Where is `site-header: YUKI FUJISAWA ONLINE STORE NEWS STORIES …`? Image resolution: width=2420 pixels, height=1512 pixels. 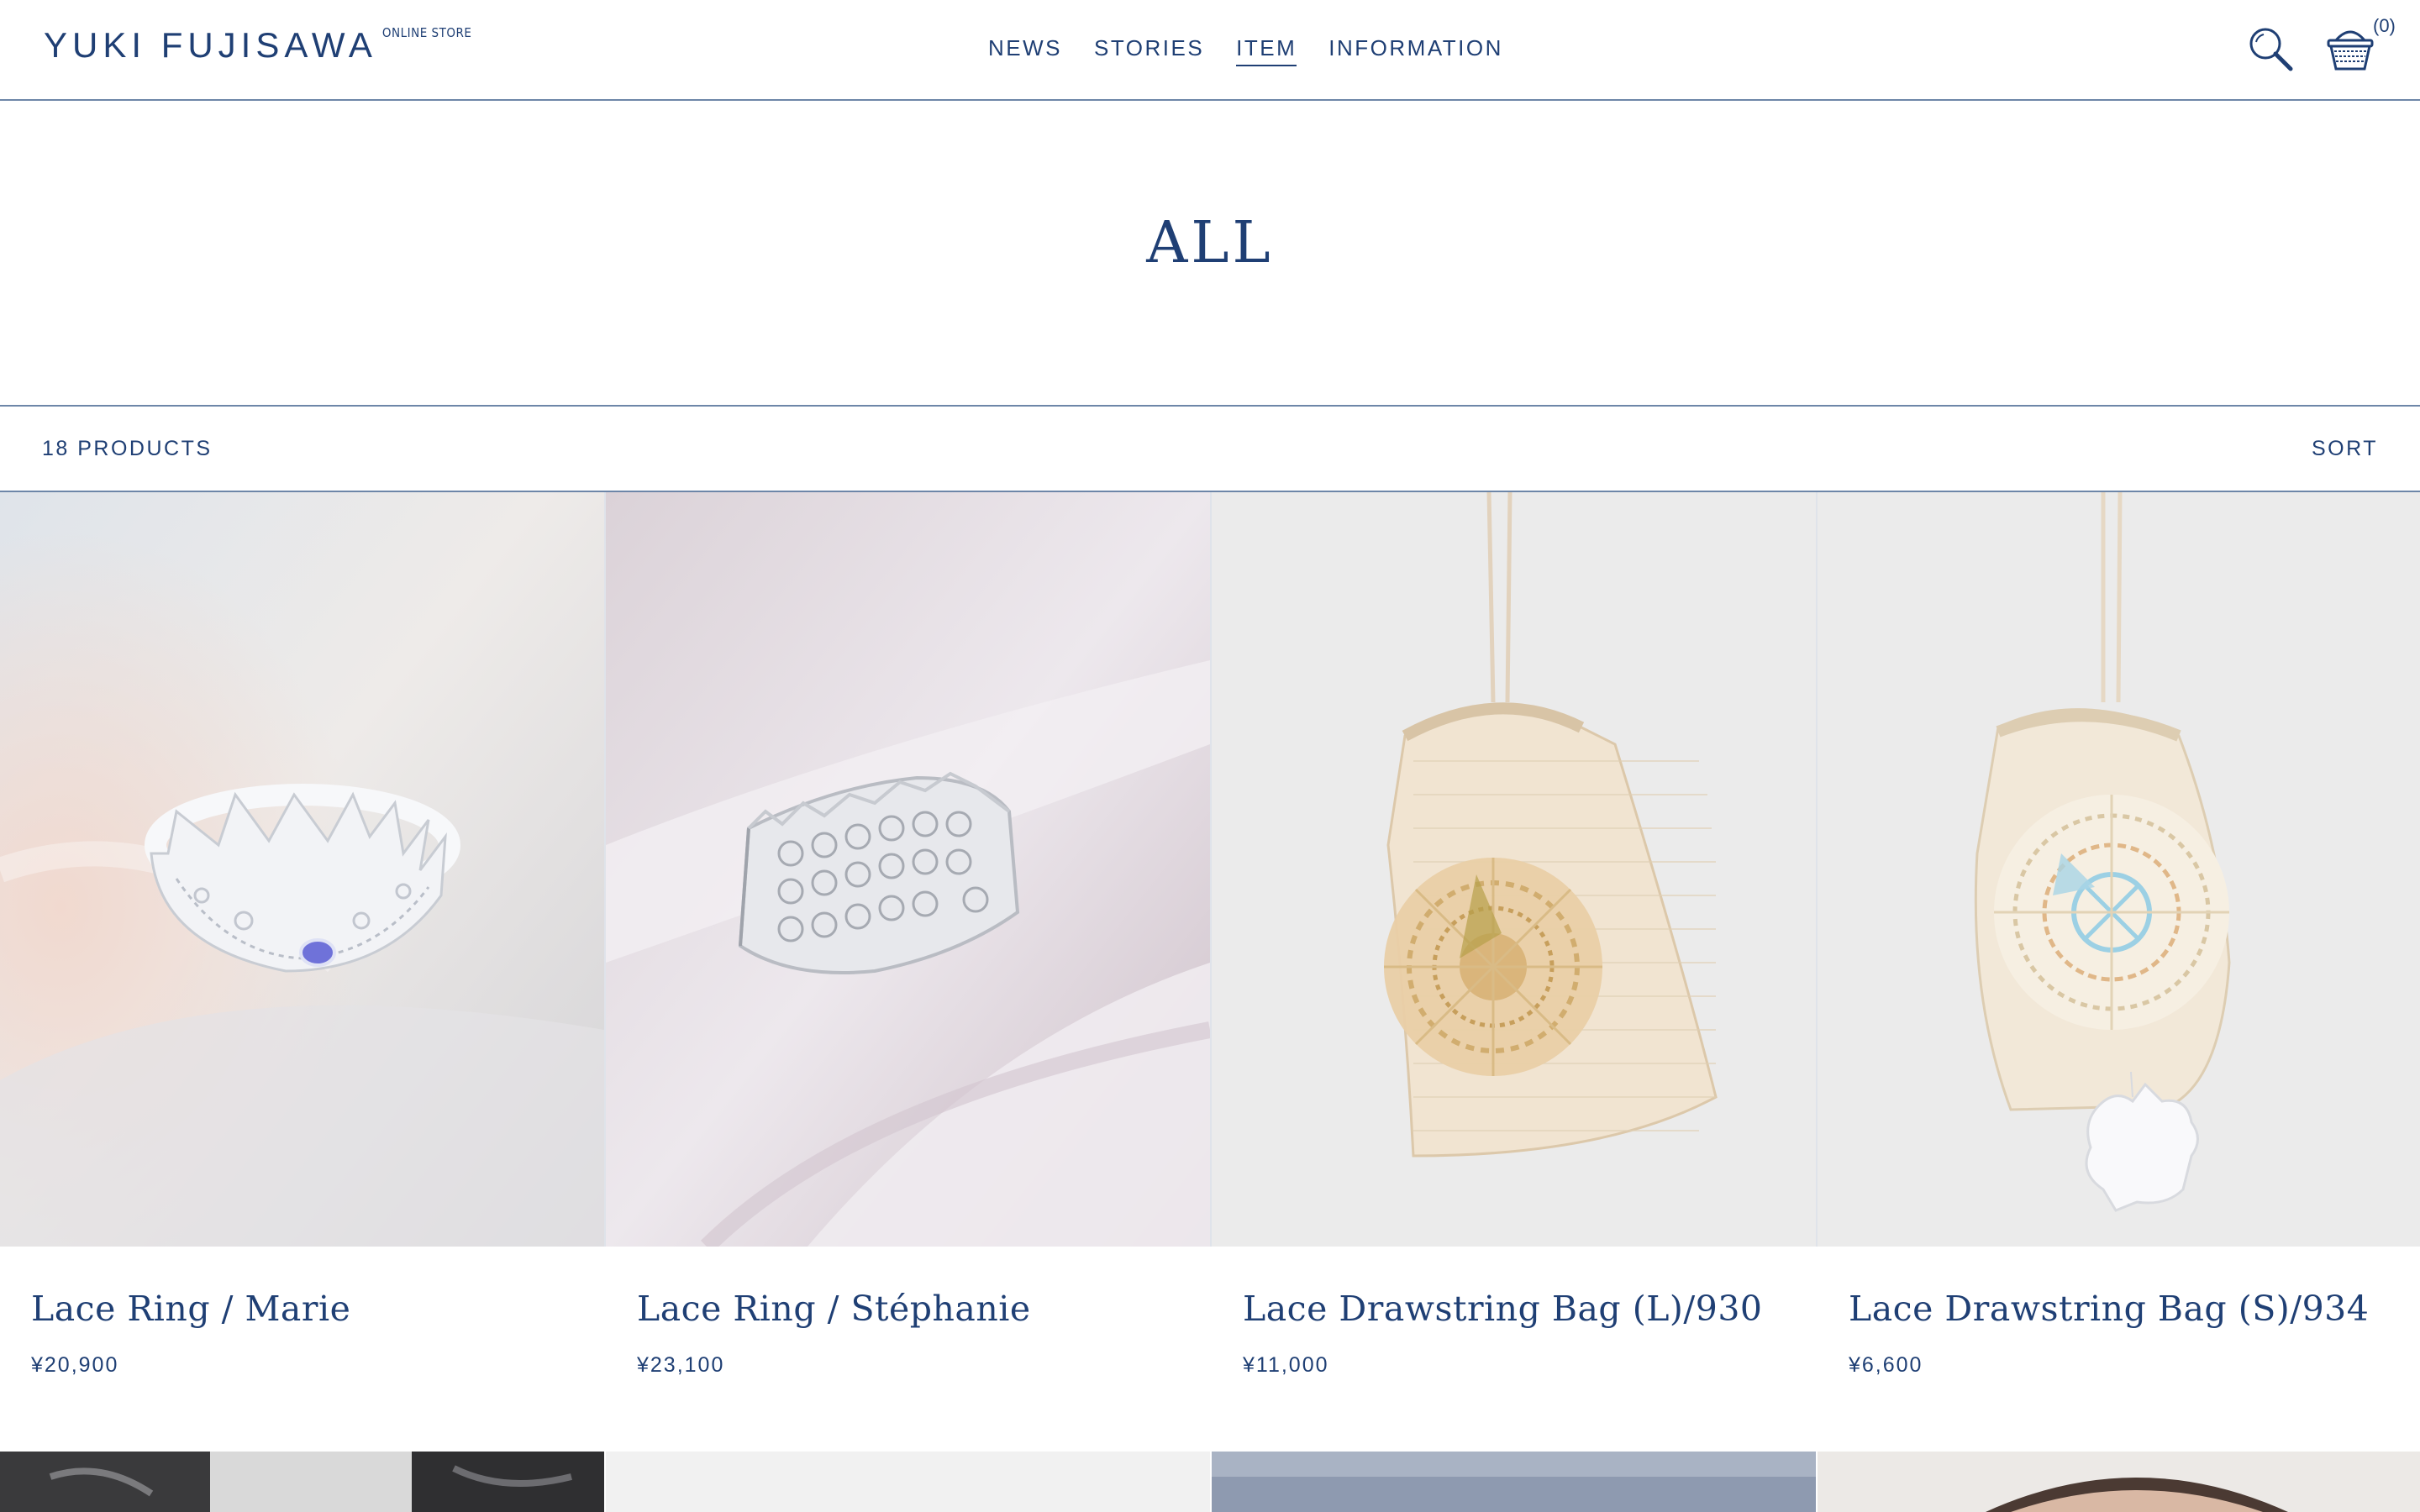 site-header: YUKI FUJISAWA ONLINE STORE NEWS STORIES … is located at coordinates (1210, 50).